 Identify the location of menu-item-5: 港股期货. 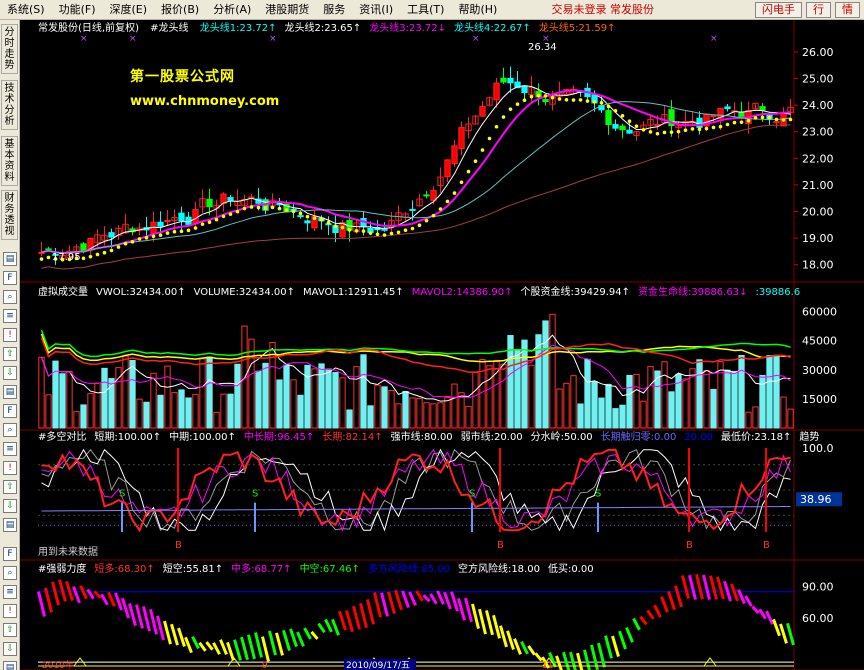
(287, 10).